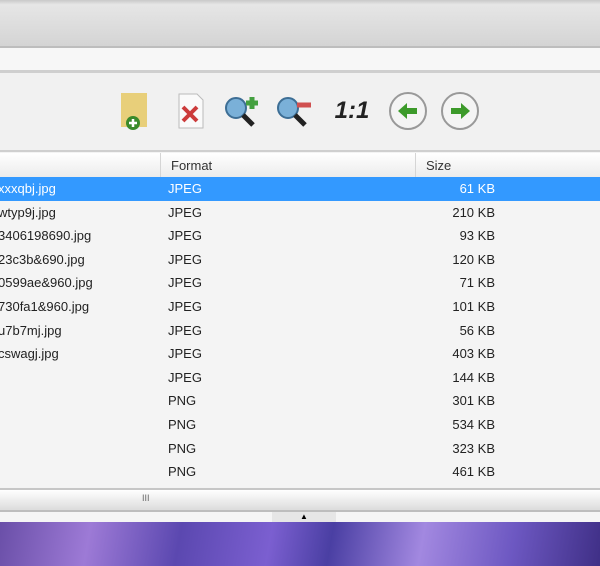 The height and width of the screenshot is (566, 600). Describe the element at coordinates (477, 330) in the screenshot. I see `file-size: 56 KB` at that location.